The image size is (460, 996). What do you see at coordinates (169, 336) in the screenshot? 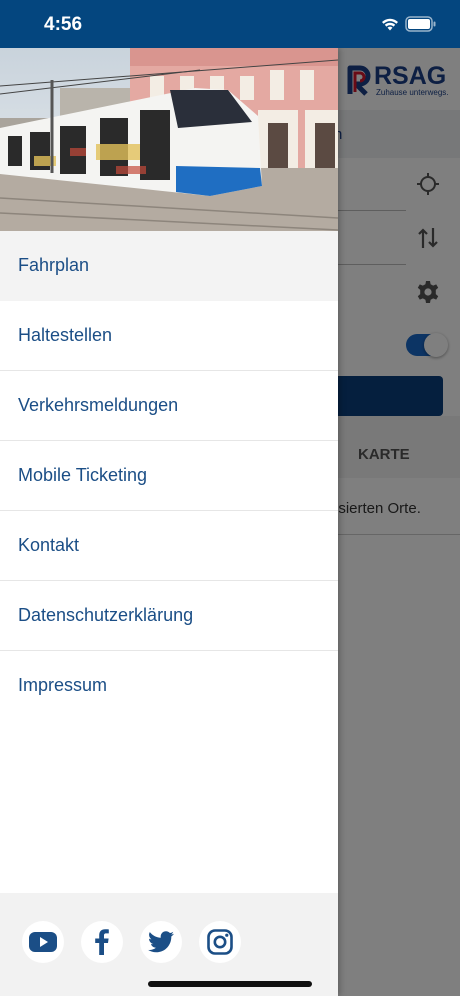
I see `menu-item-haltestellen: Haltestellen` at bounding box center [169, 336].